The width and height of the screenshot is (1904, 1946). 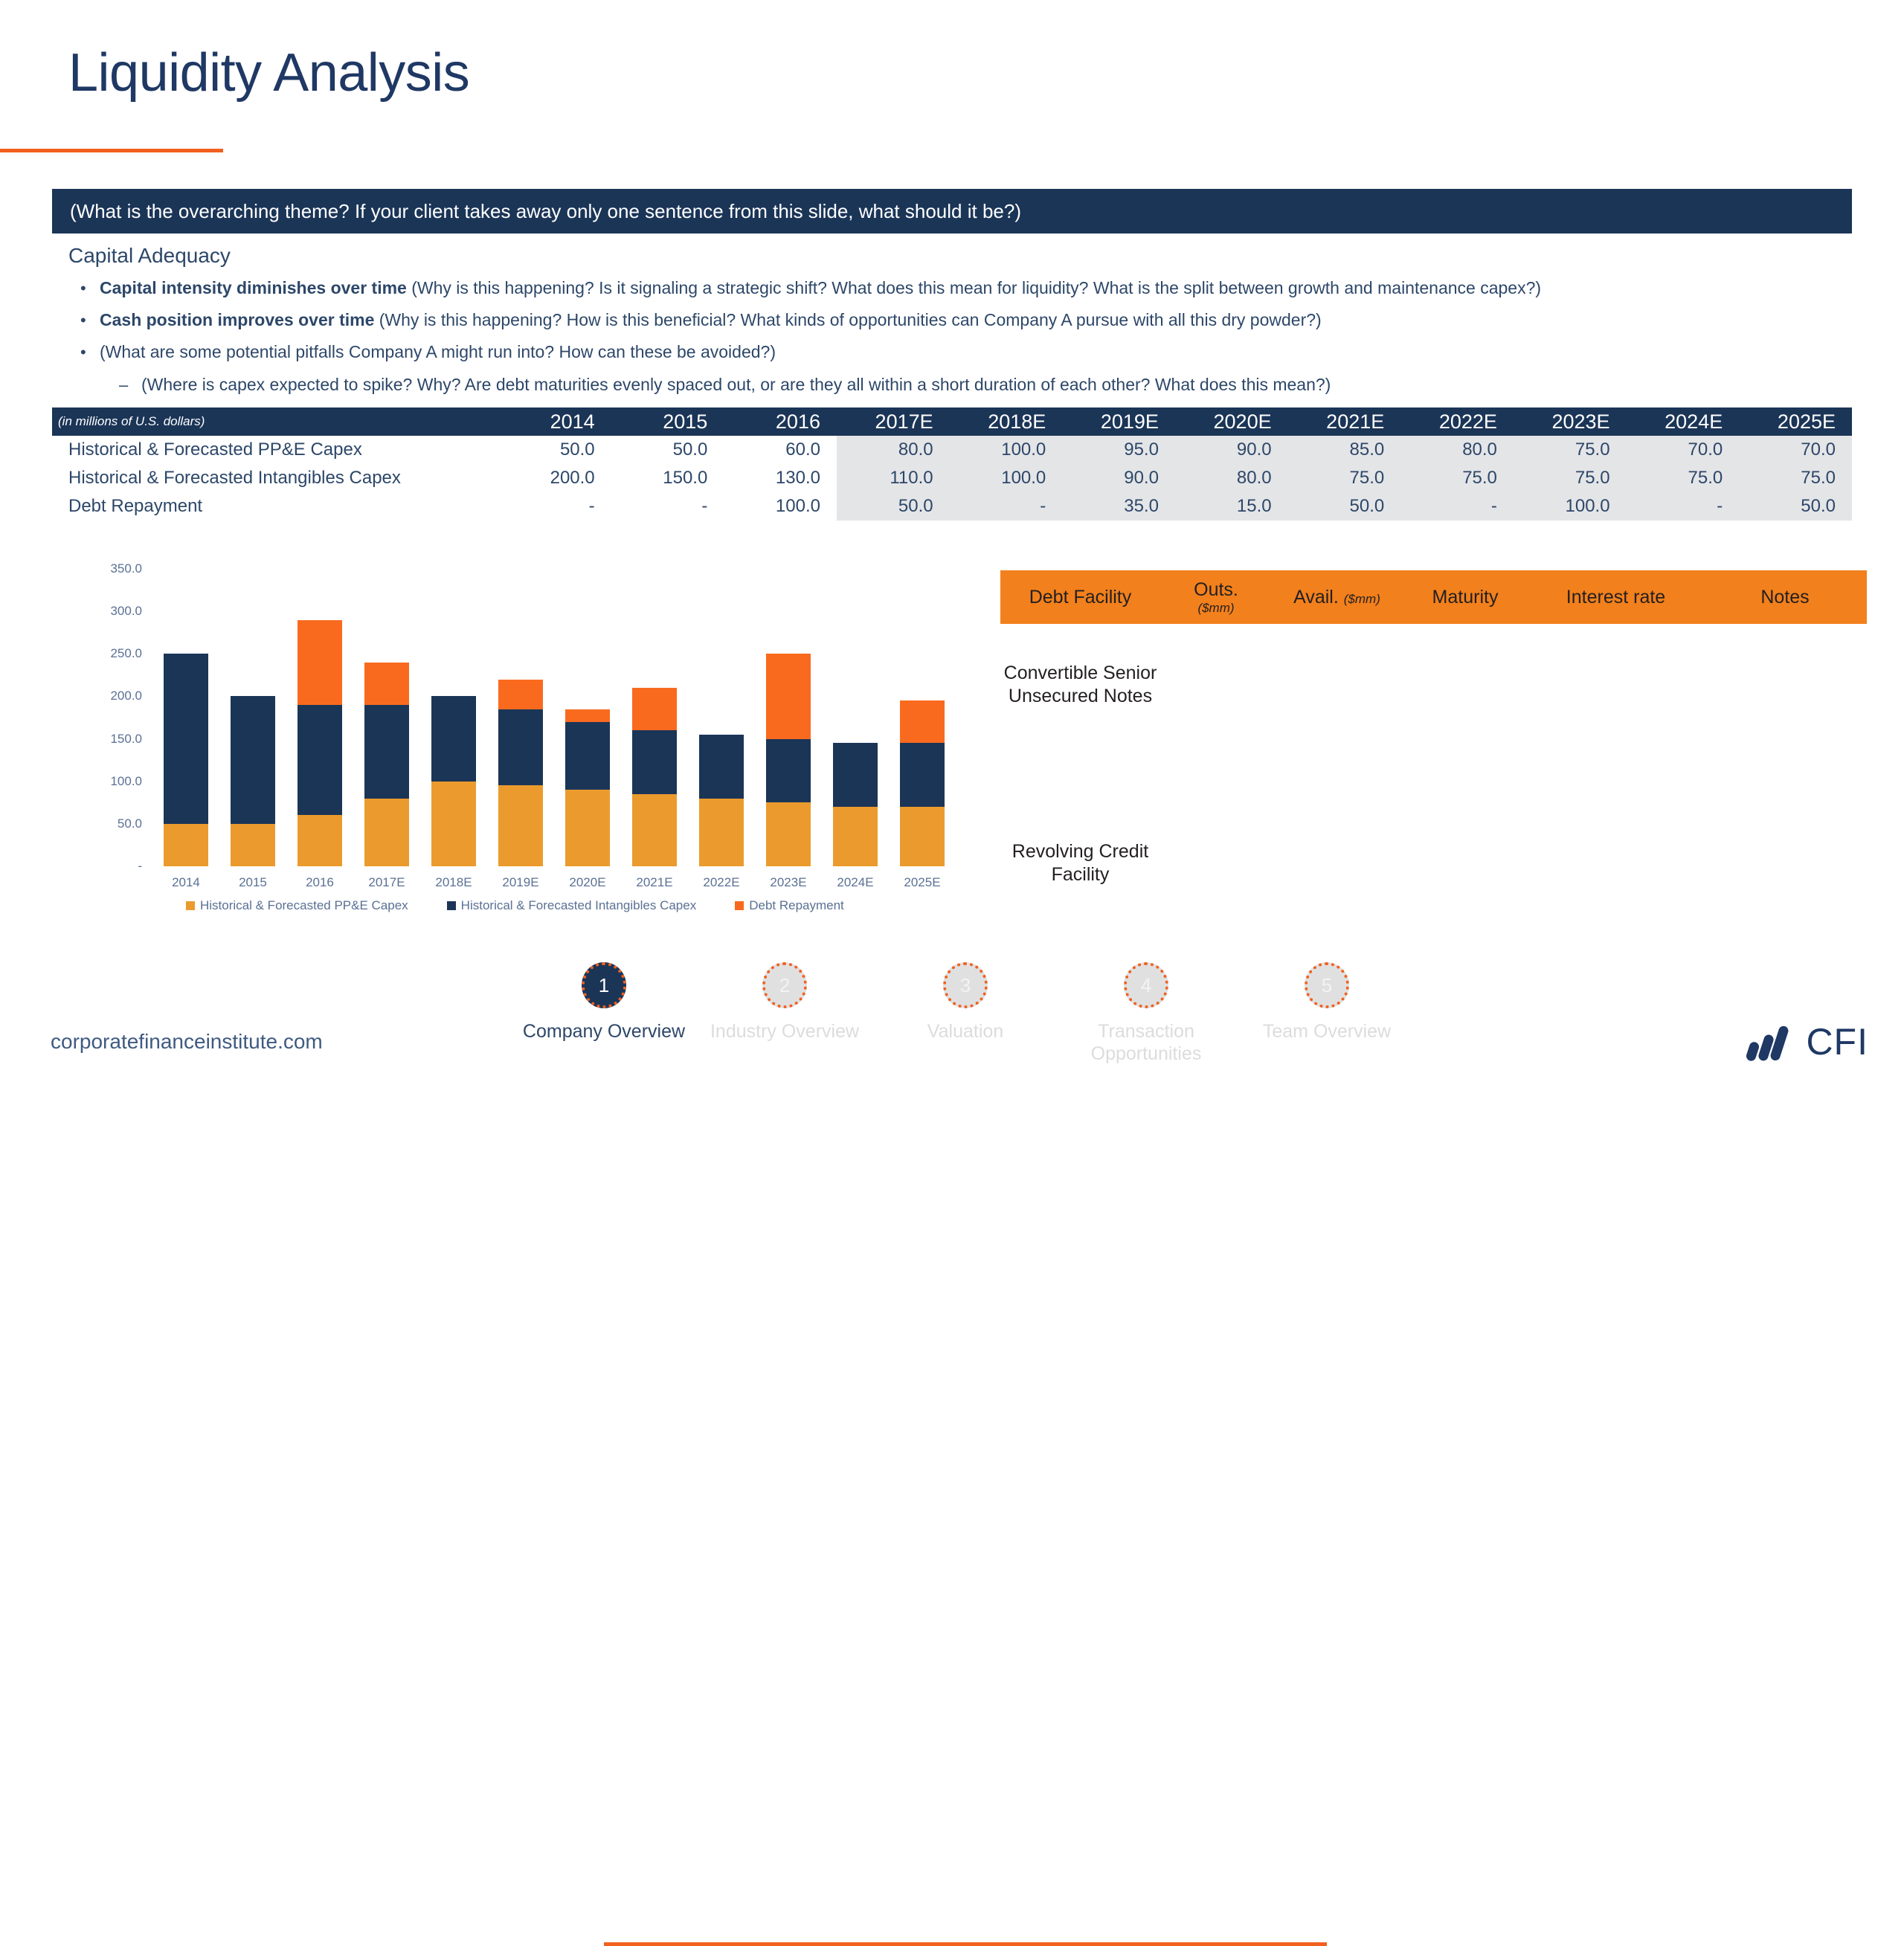 I want to click on table-cell: 70.0, so click(x=1683, y=450).